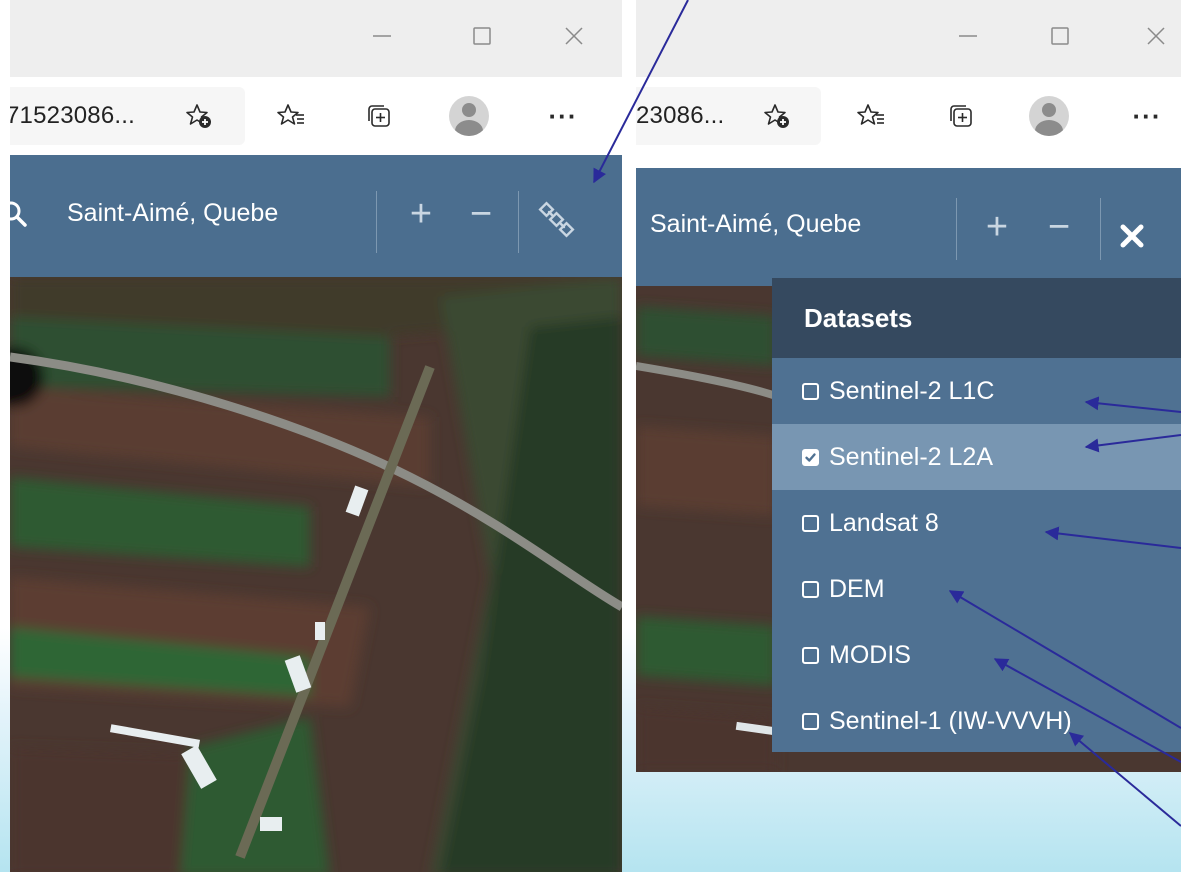  What do you see at coordinates (976, 523) in the screenshot?
I see `dataset-item-landsat-8: Landsat 8` at bounding box center [976, 523].